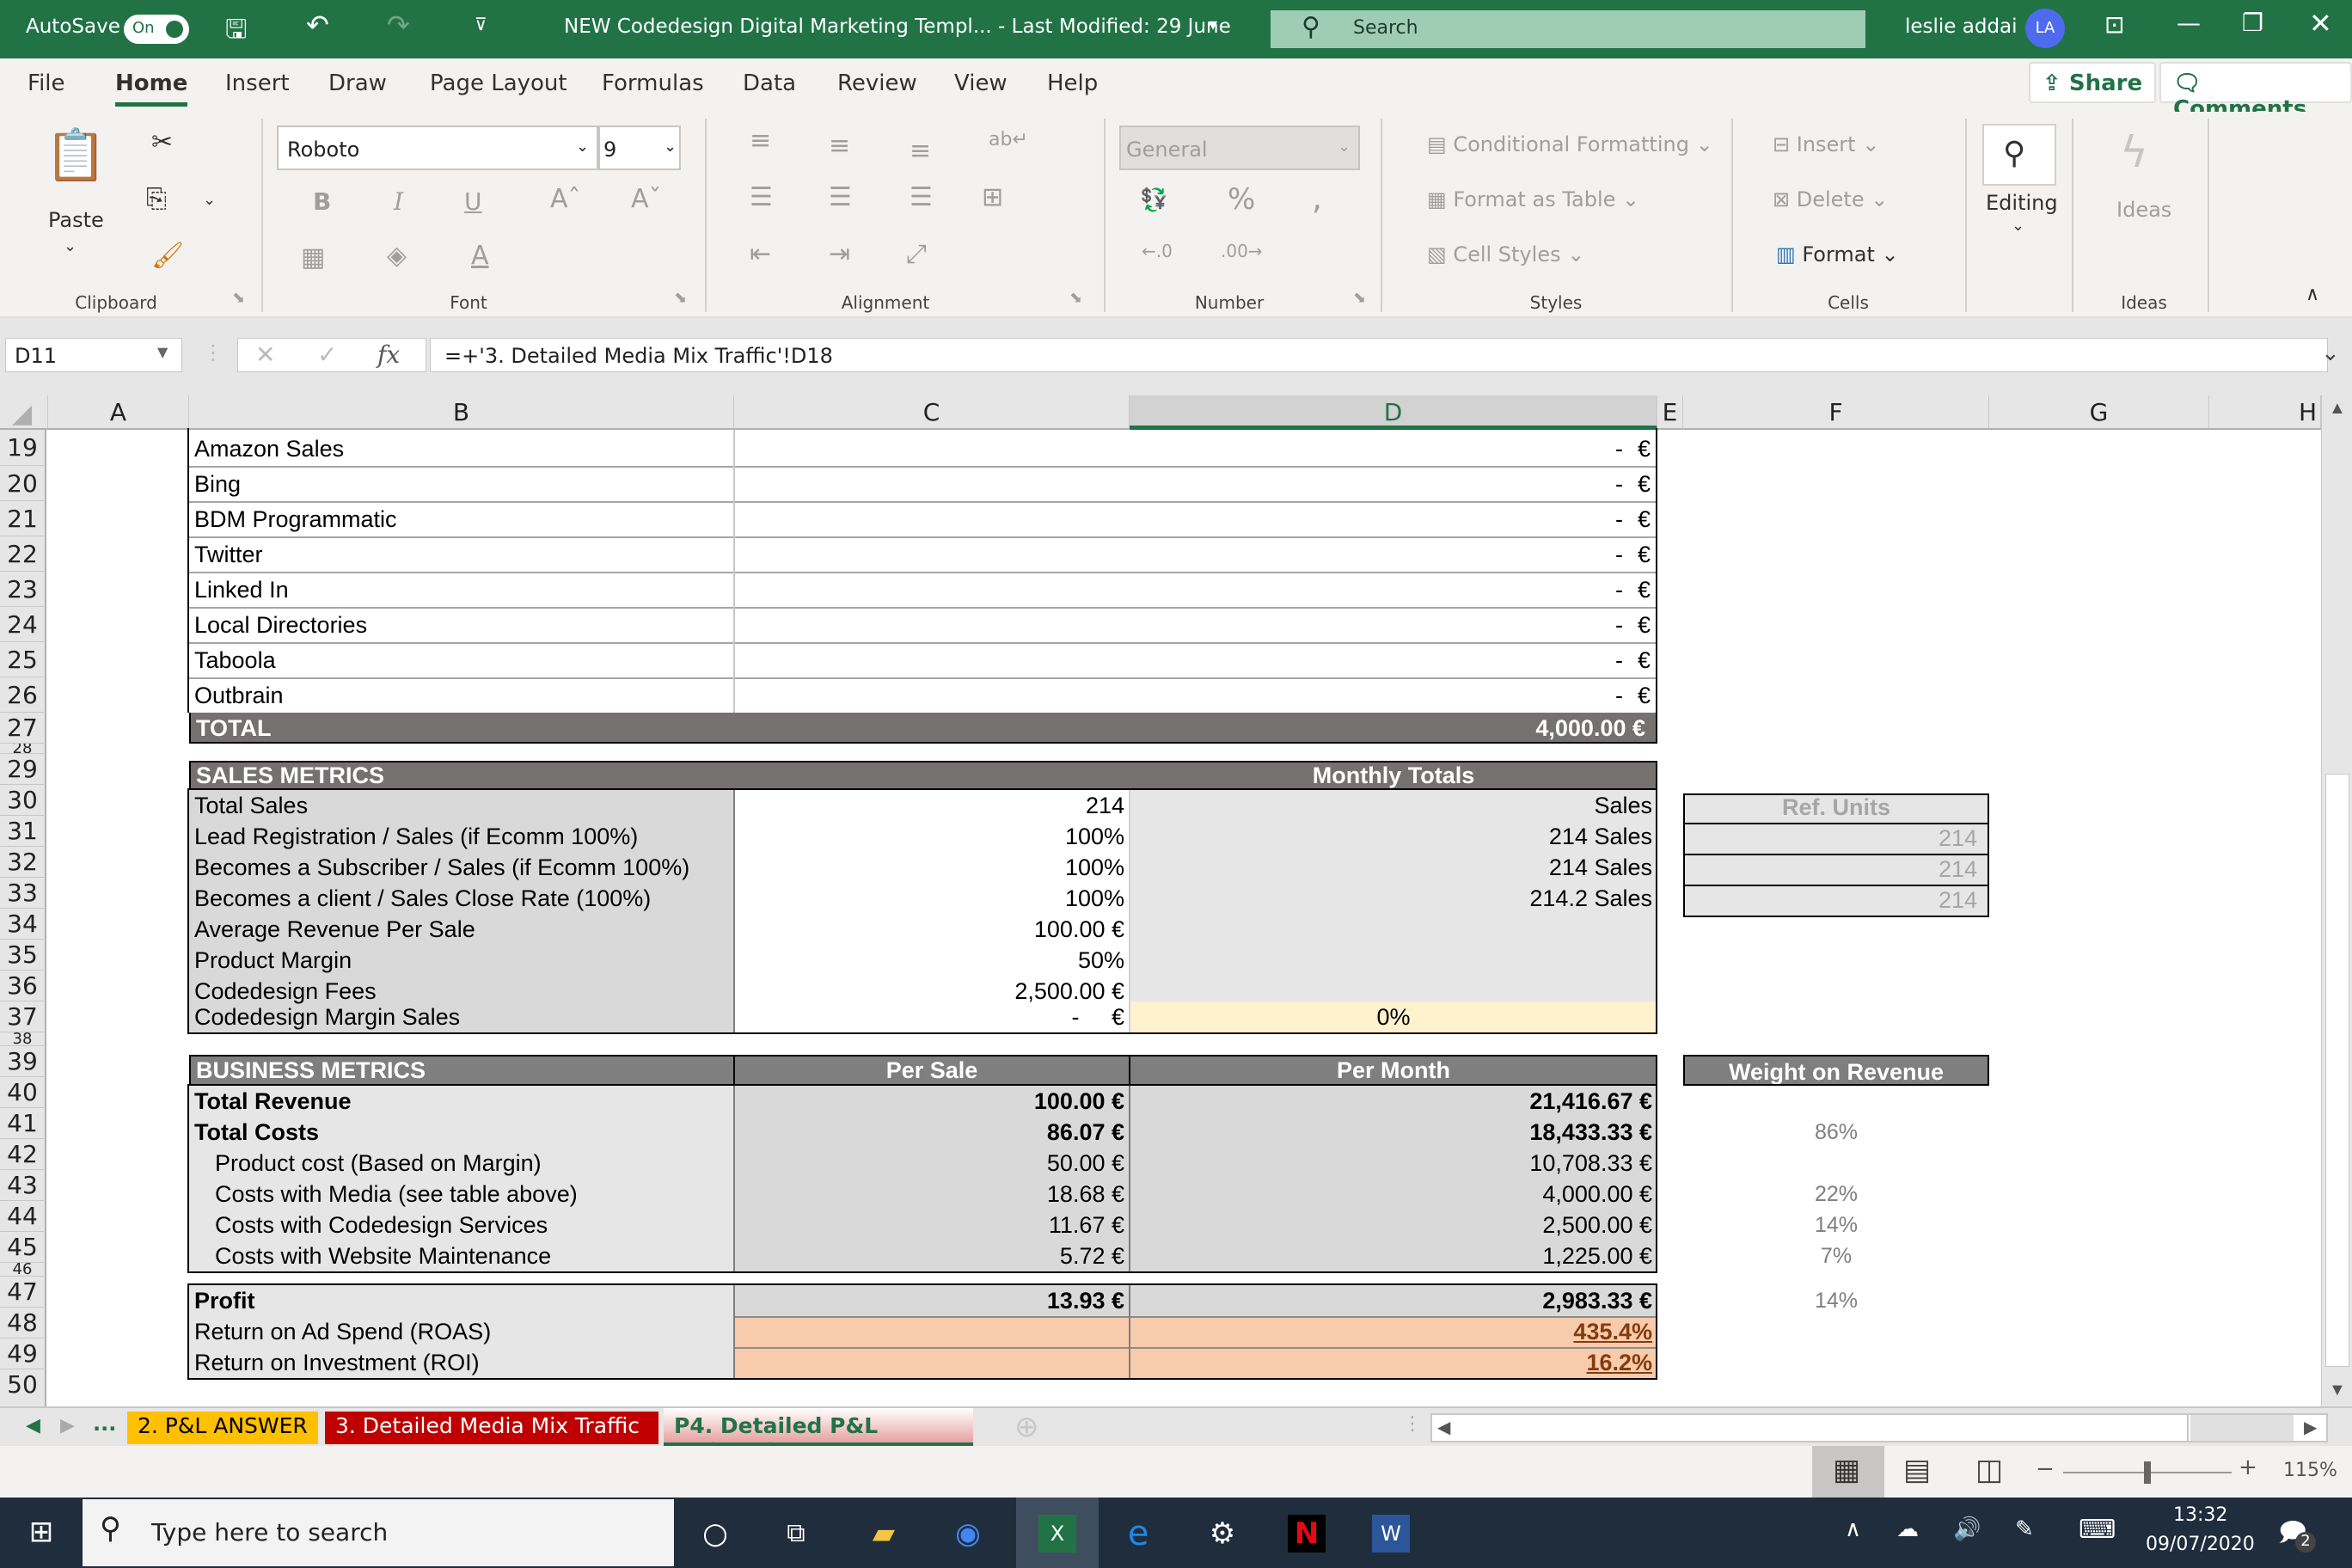 Image resolution: width=2352 pixels, height=1568 pixels. Describe the element at coordinates (462, 1101) in the screenshot. I see `business-metric-label: Total Revenue` at that location.